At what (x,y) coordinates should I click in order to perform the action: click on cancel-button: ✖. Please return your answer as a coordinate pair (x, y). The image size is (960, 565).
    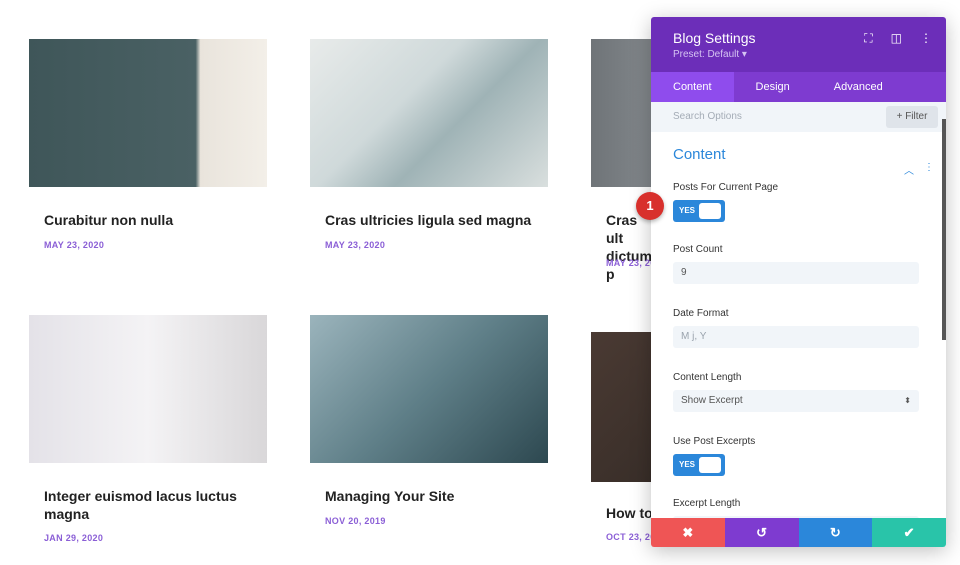
    Looking at the image, I should click on (688, 532).